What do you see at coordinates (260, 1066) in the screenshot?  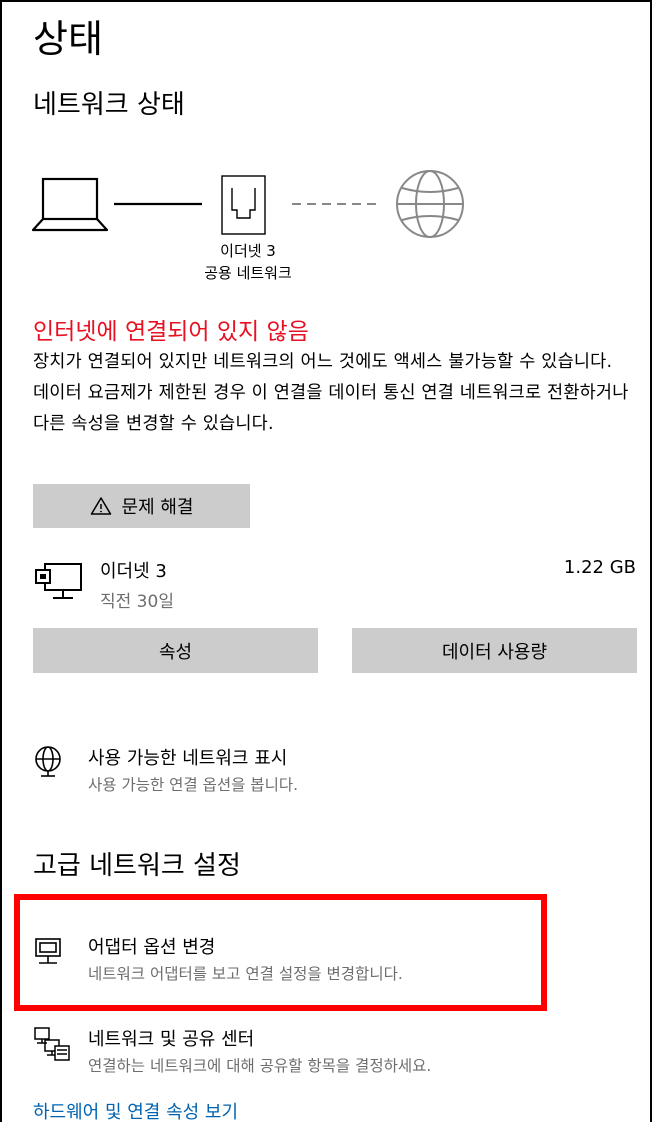 I see `sharing-center-subtitle: 연결하는 네트워크에 대해 공유할 항목을 결정하세요.` at bounding box center [260, 1066].